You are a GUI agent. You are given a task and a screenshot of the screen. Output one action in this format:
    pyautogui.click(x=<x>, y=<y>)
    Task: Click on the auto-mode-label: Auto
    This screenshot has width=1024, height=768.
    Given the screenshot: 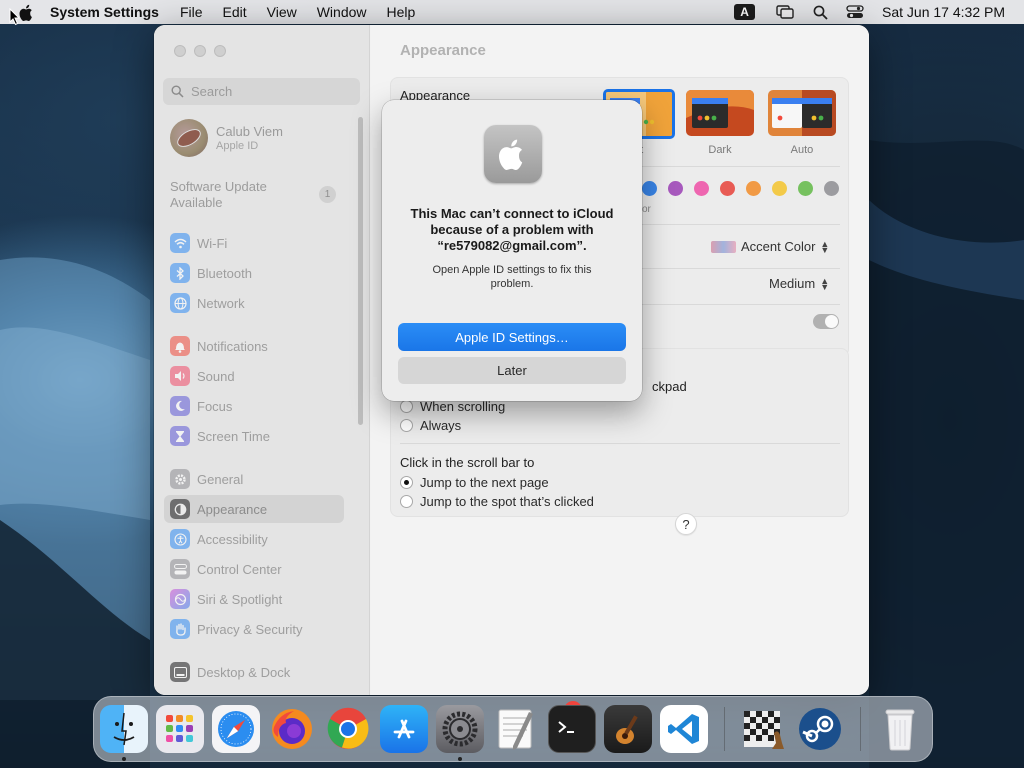 What is the action you would take?
    pyautogui.click(x=802, y=150)
    